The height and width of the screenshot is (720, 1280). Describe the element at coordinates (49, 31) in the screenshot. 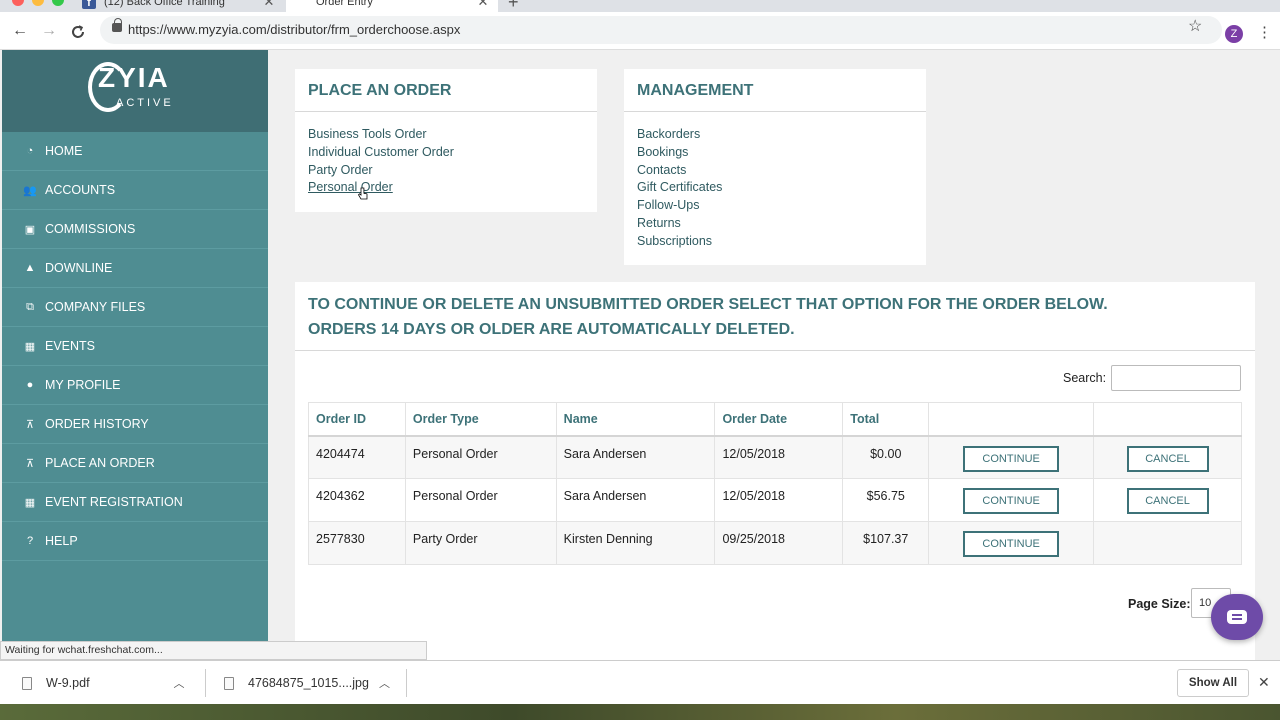

I see `forward-arrow-icon: →` at that location.